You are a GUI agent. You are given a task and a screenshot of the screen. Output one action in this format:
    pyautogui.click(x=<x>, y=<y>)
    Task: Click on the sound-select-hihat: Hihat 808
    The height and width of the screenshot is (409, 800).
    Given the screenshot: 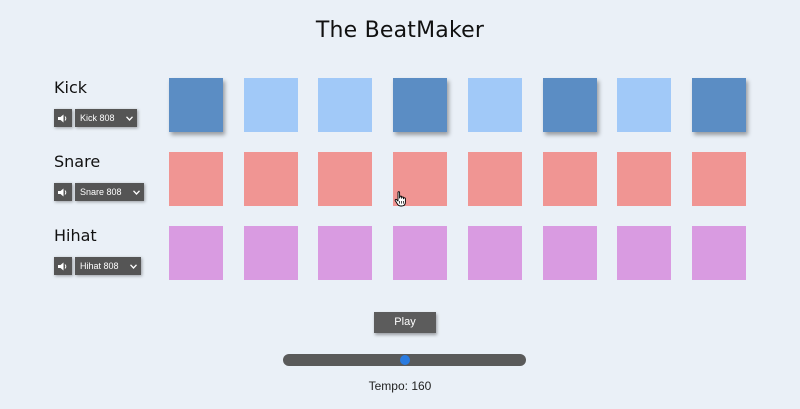 What is the action you would take?
    pyautogui.click(x=108, y=266)
    